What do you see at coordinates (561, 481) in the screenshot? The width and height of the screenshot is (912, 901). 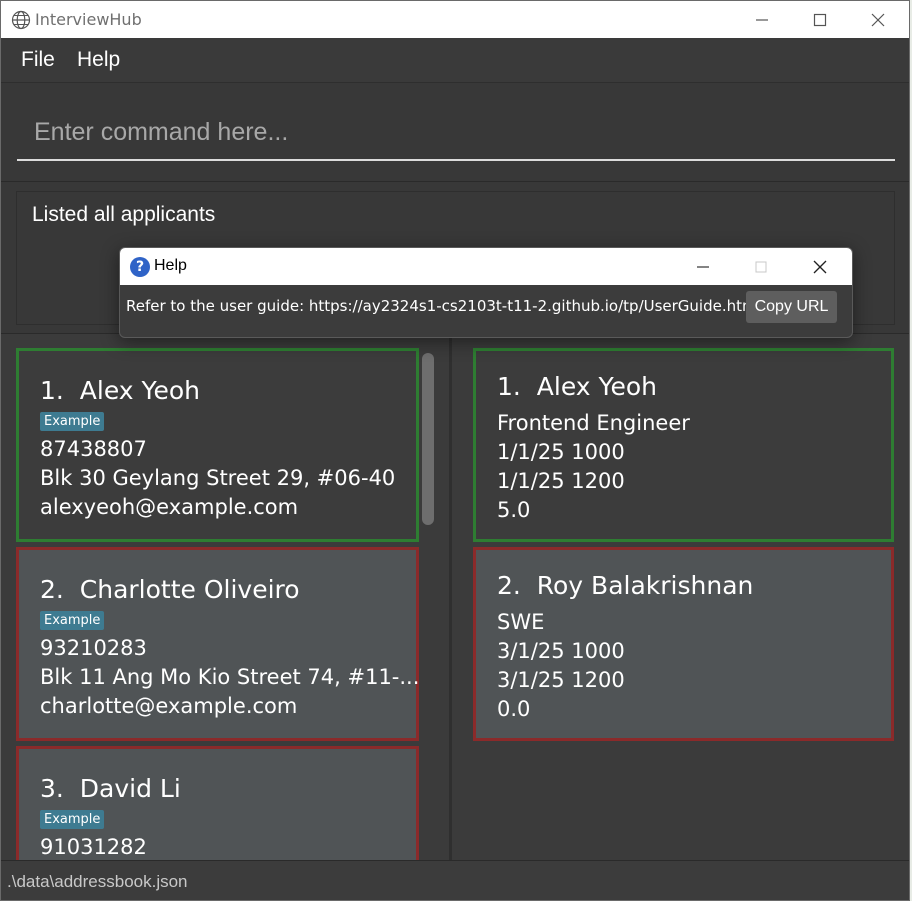 I see `interview-end: 1/1/25 1200` at bounding box center [561, 481].